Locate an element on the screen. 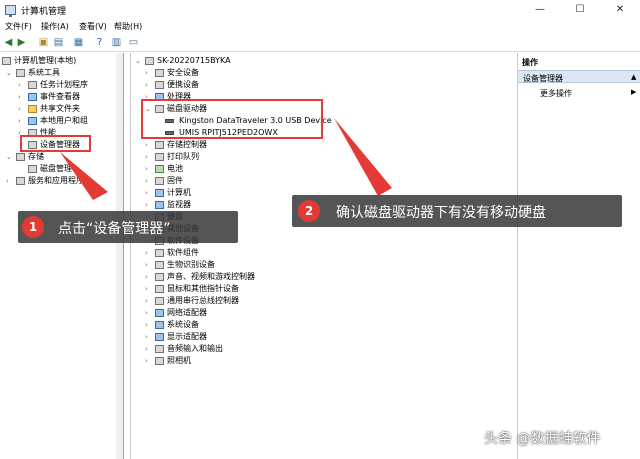  disk-management-icon is located at coordinates (32, 169).